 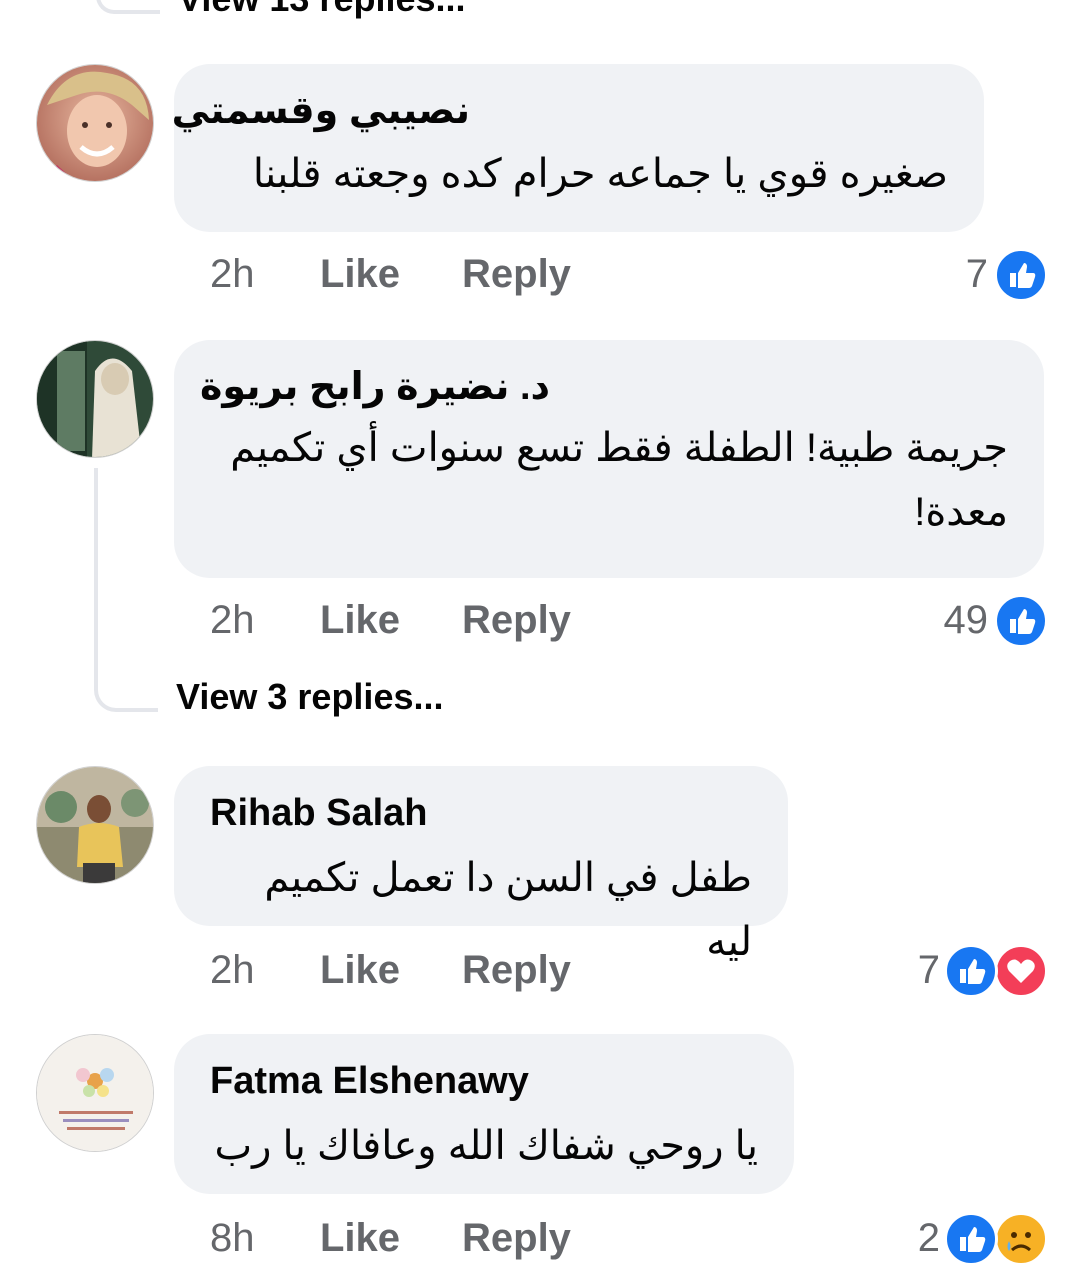 I want to click on comment-time: 8h, so click(x=232, y=1238).